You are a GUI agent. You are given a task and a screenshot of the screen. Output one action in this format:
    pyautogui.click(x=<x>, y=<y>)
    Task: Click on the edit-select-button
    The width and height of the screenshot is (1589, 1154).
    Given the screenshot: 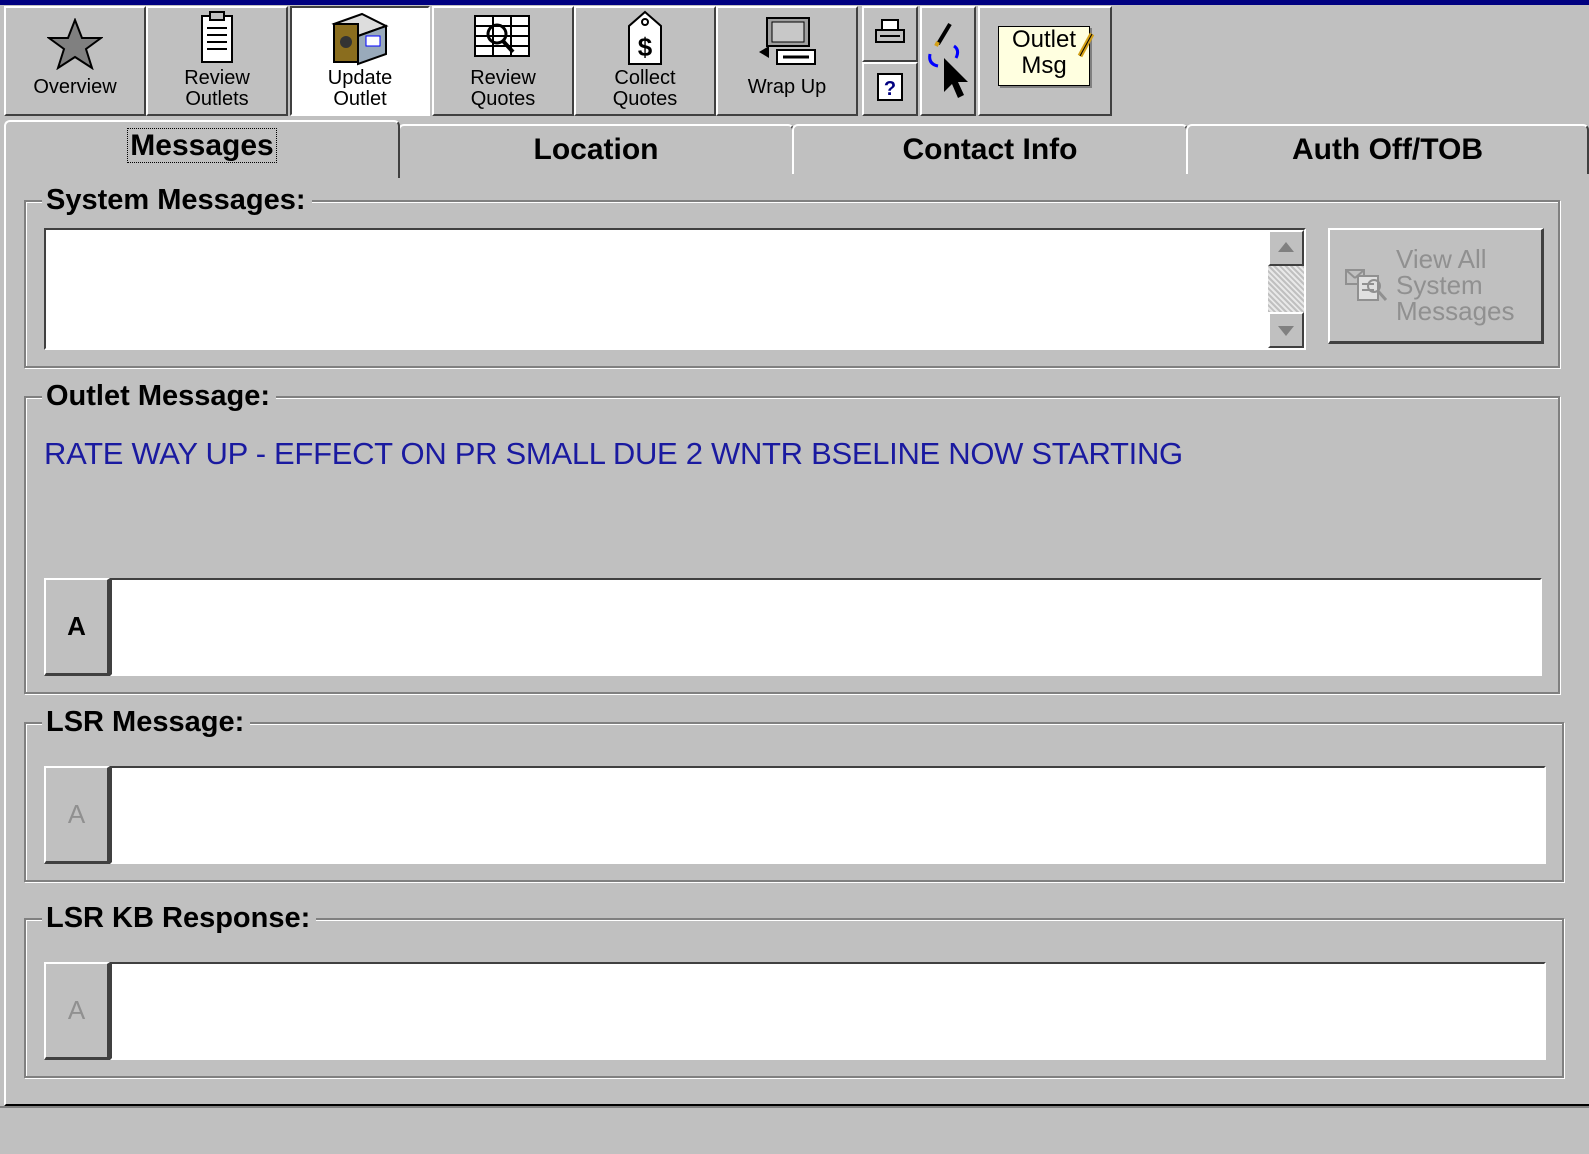 What is the action you would take?
    pyautogui.click(x=948, y=61)
    